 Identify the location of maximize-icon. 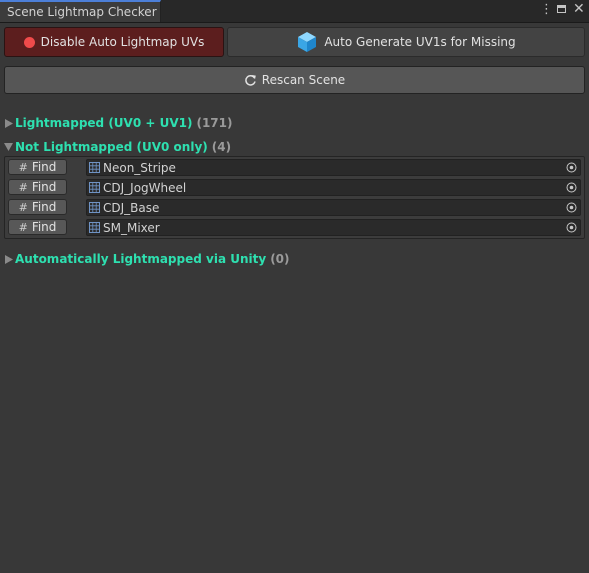
(561, 9).